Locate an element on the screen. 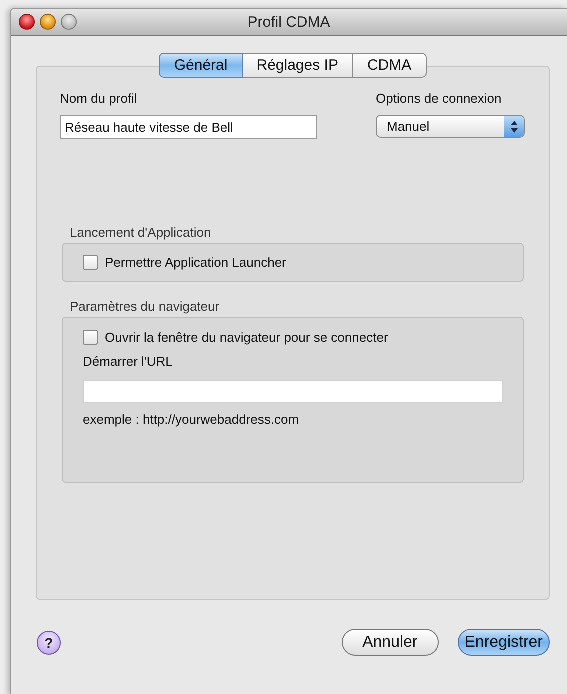  help-button: ? is located at coordinates (49, 642).